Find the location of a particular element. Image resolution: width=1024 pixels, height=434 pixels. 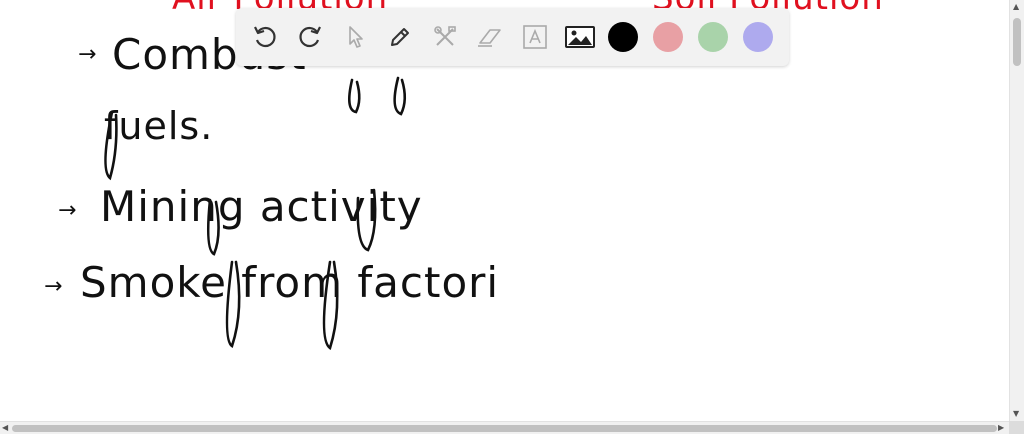

redo-button is located at coordinates (310, 37).